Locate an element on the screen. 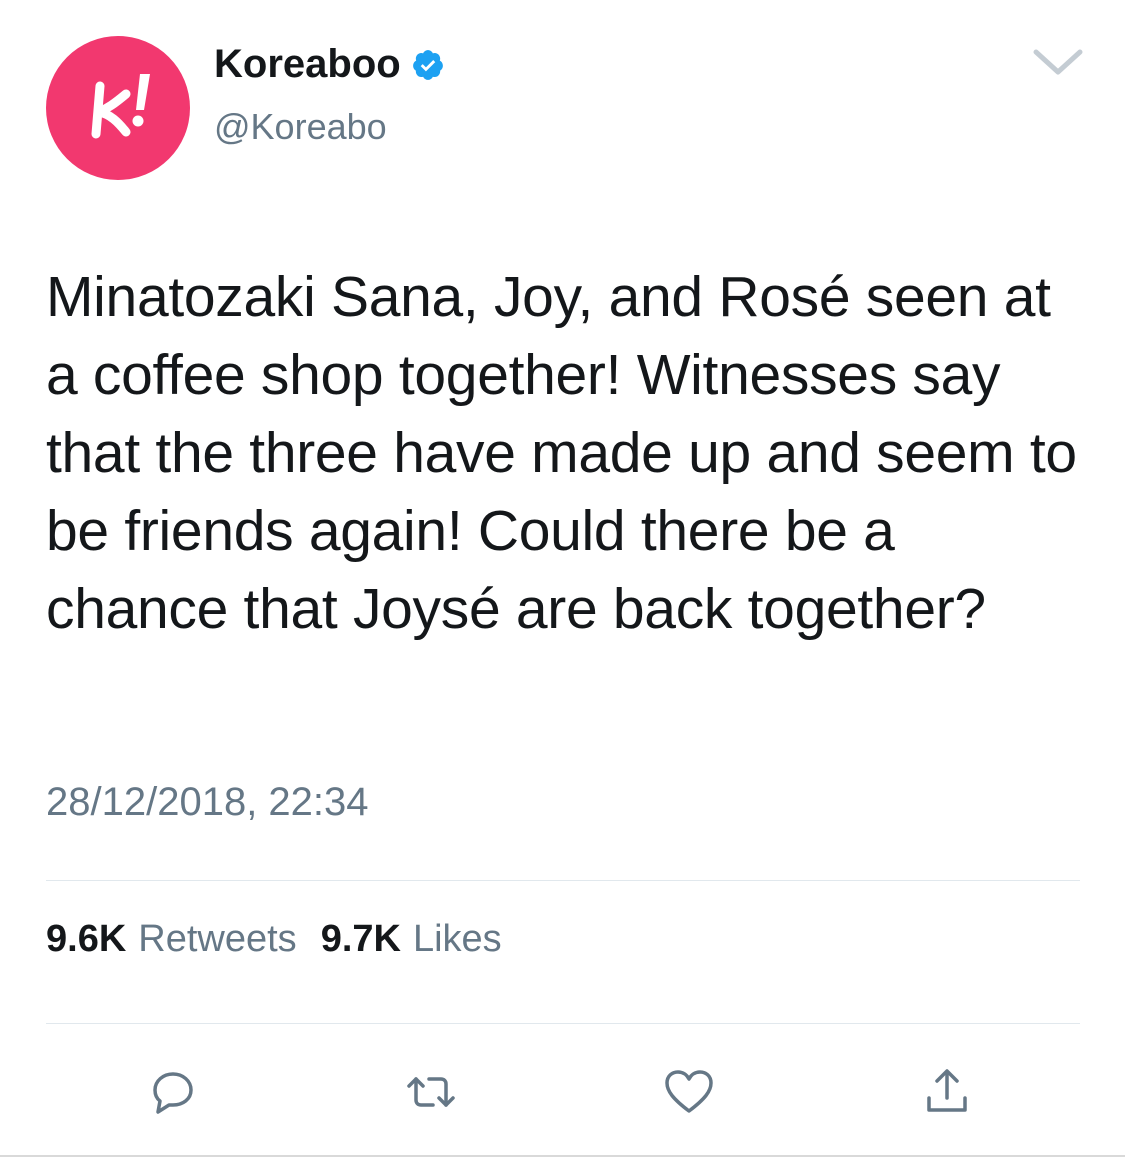 Image resolution: width=1125 pixels, height=1159 pixels. retweet-icon is located at coordinates (431, 1092).